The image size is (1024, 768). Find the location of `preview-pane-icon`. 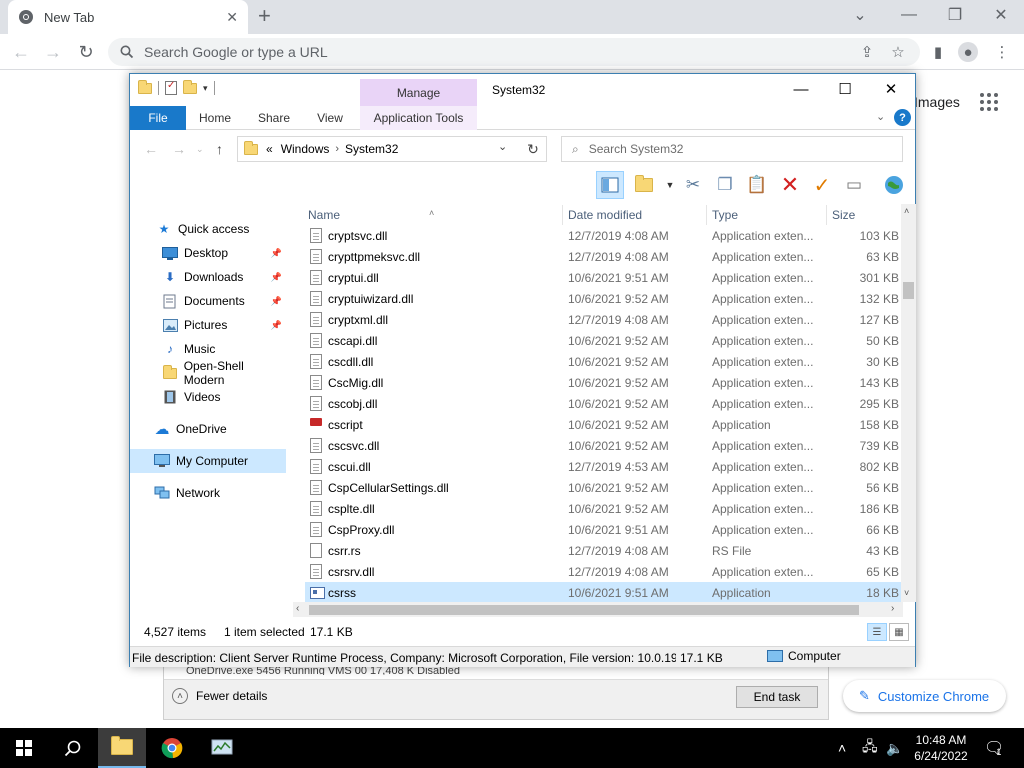

preview-pane-icon is located at coordinates (610, 185).